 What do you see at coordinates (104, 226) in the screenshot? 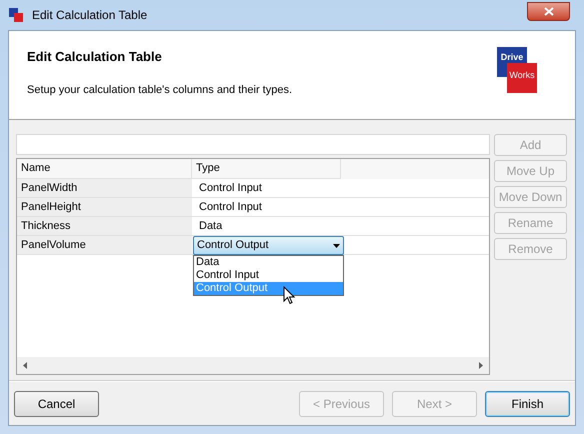
I see `table-cell: Thickness` at bounding box center [104, 226].